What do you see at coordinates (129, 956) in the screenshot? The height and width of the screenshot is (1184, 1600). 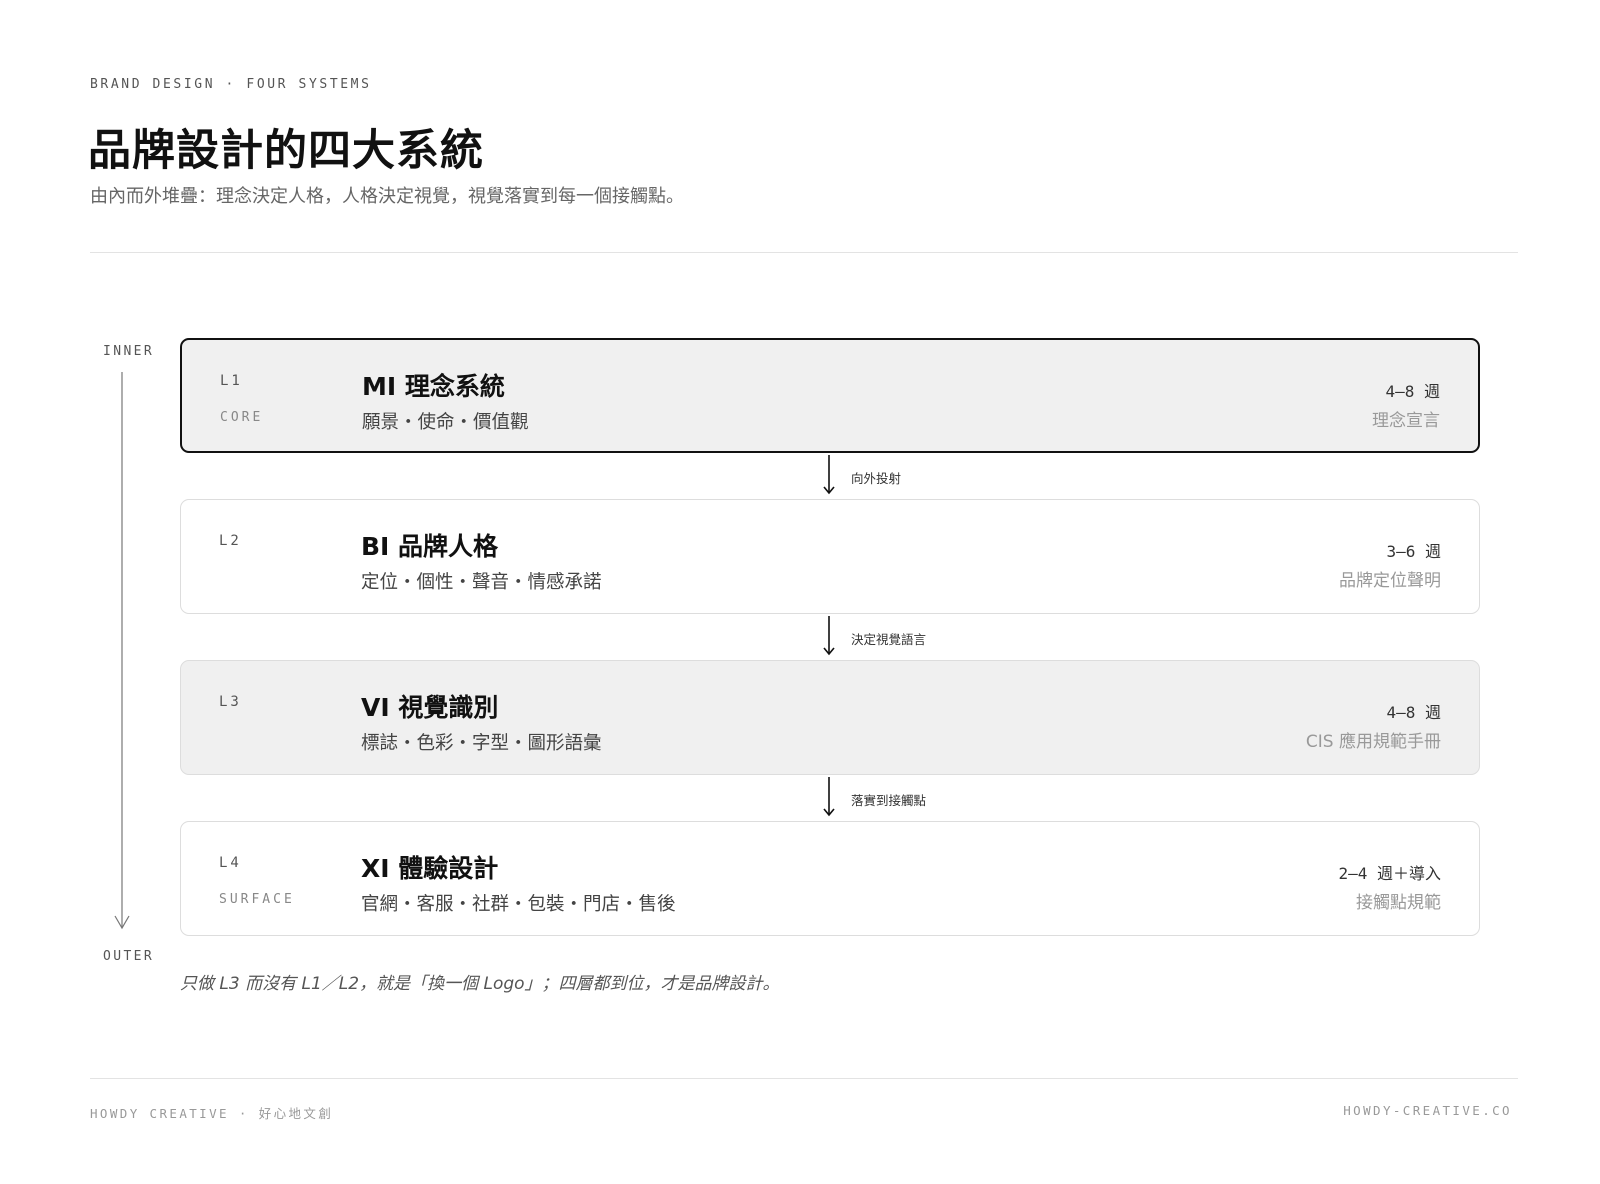 I see `axis-outer-label: OUTER` at bounding box center [129, 956].